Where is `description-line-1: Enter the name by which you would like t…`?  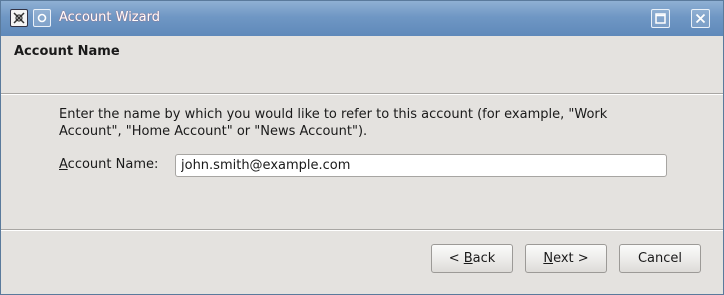
description-line-1: Enter the name by which you would like t… is located at coordinates (333, 114).